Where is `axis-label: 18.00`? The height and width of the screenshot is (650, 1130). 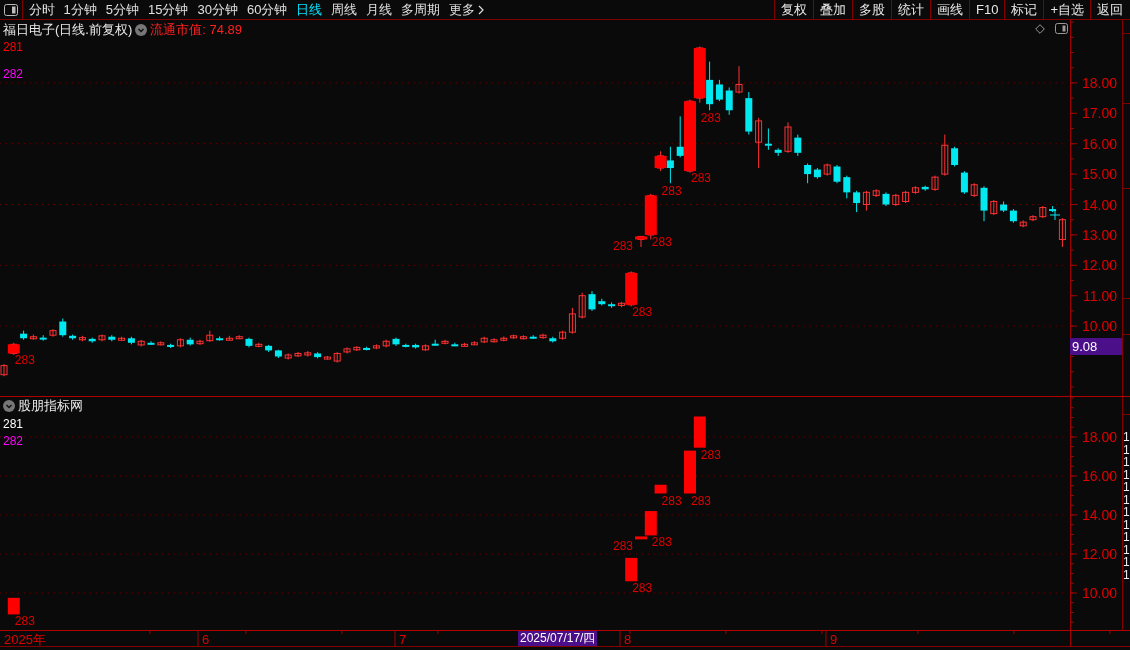
axis-label: 18.00 is located at coordinates (1099, 82).